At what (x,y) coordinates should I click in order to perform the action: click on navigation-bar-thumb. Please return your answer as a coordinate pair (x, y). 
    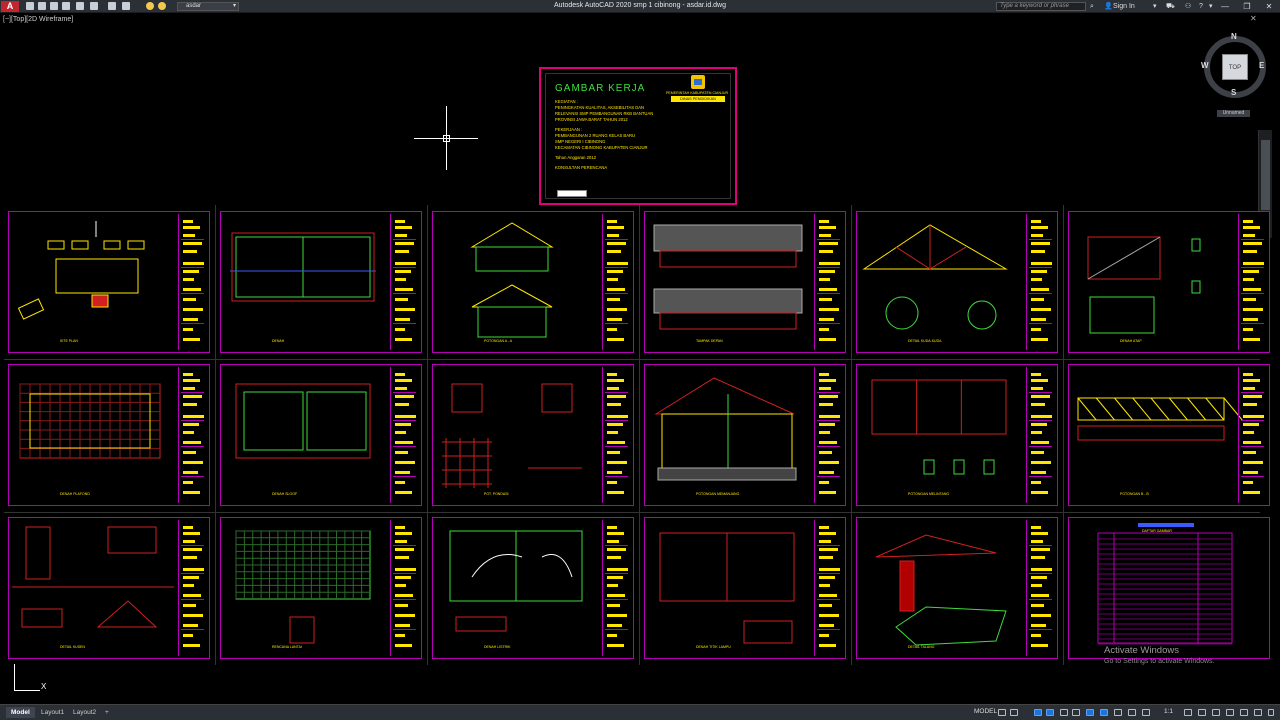
    Looking at the image, I should click on (1265, 175).